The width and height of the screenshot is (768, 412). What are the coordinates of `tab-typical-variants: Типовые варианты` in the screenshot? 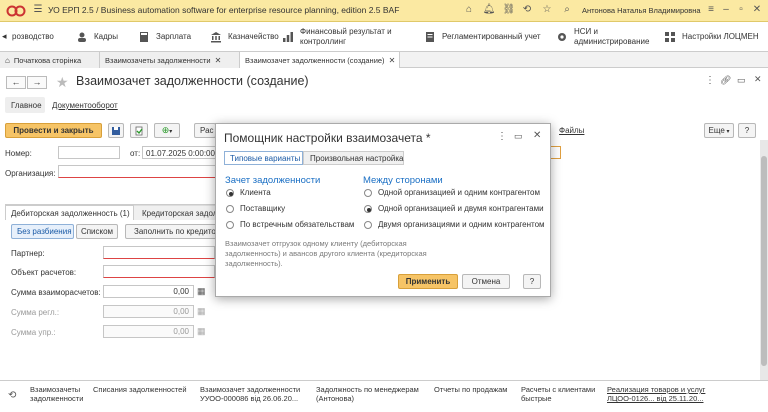 It's located at (263, 158).